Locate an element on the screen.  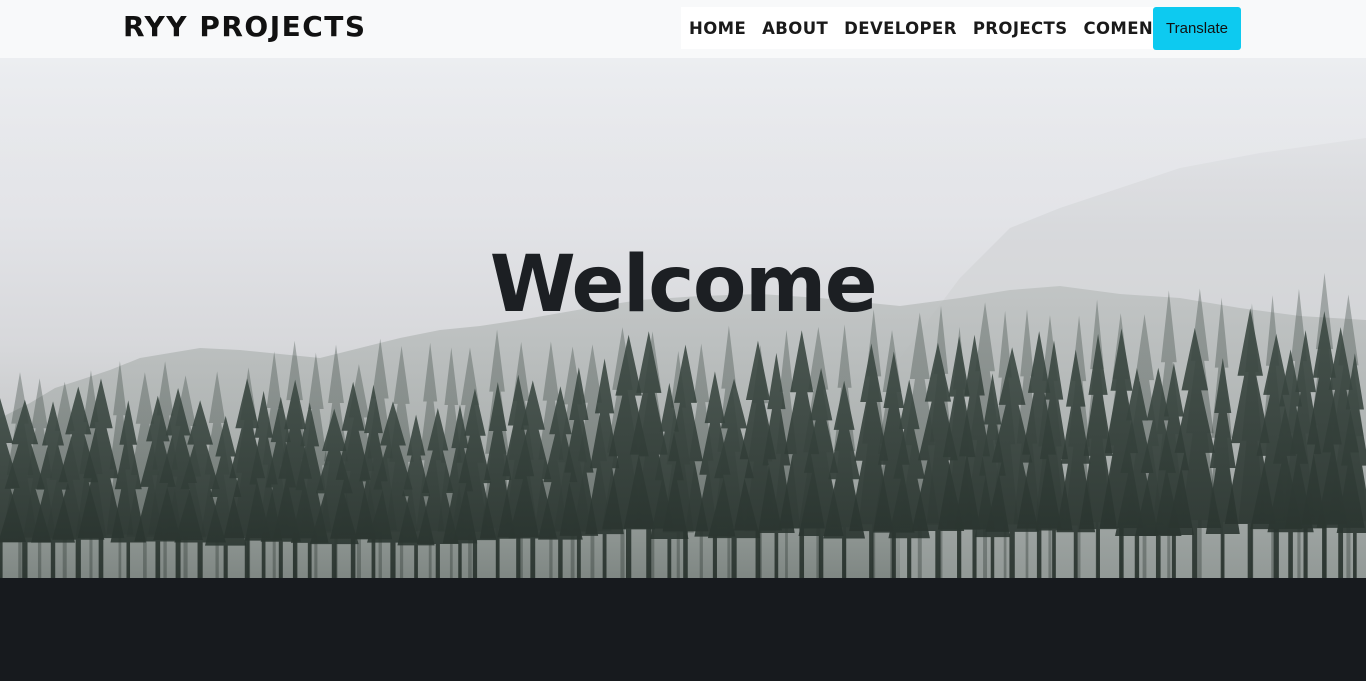
brand-logo: RYY PROJECTS is located at coordinates (245, 26).